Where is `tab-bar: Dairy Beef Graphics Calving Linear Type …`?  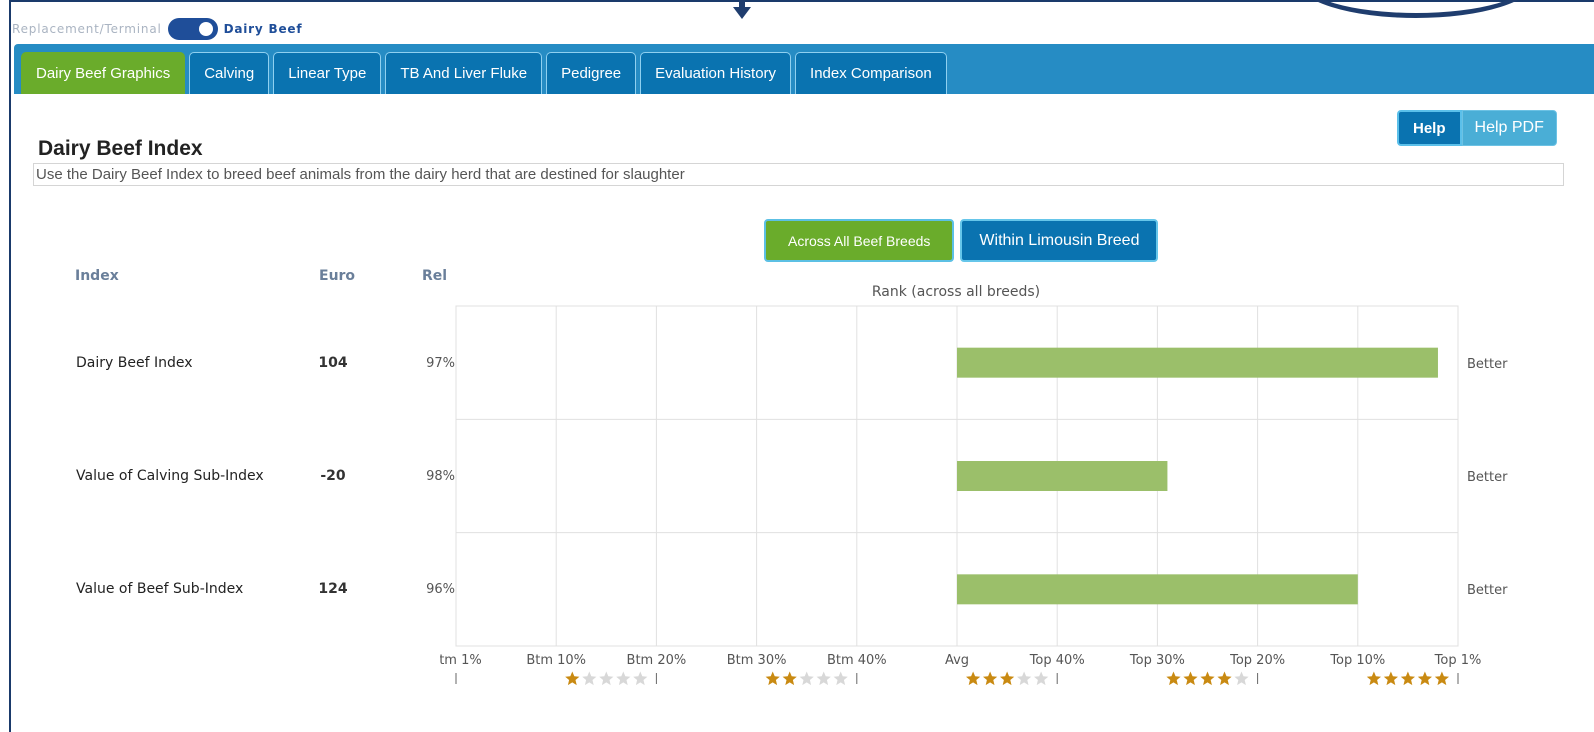
tab-bar: Dairy Beef Graphics Calving Linear Type … is located at coordinates (804, 69).